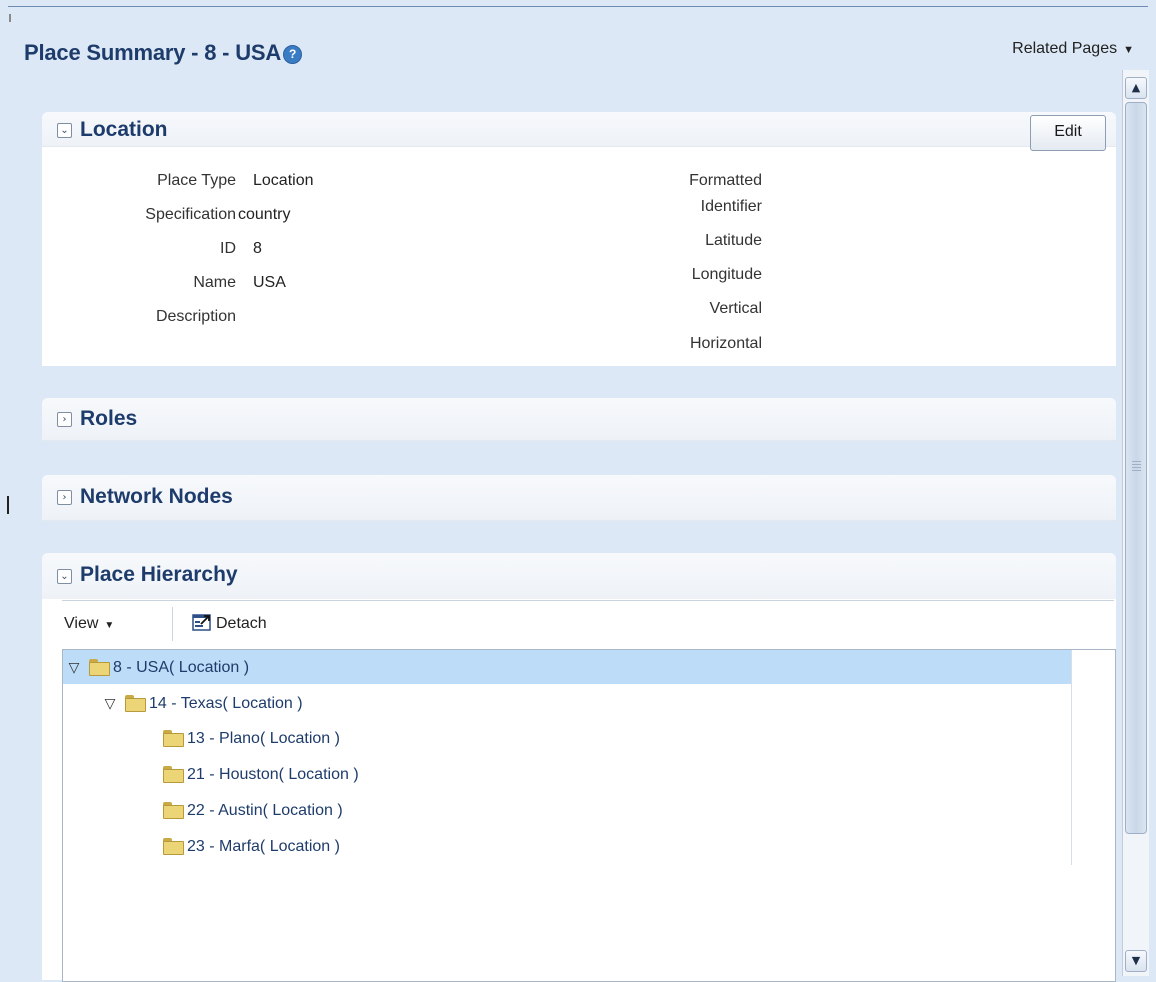 Image resolution: width=1156 pixels, height=982 pixels. Describe the element at coordinates (293, 54) in the screenshot. I see `help-icon: ?` at that location.